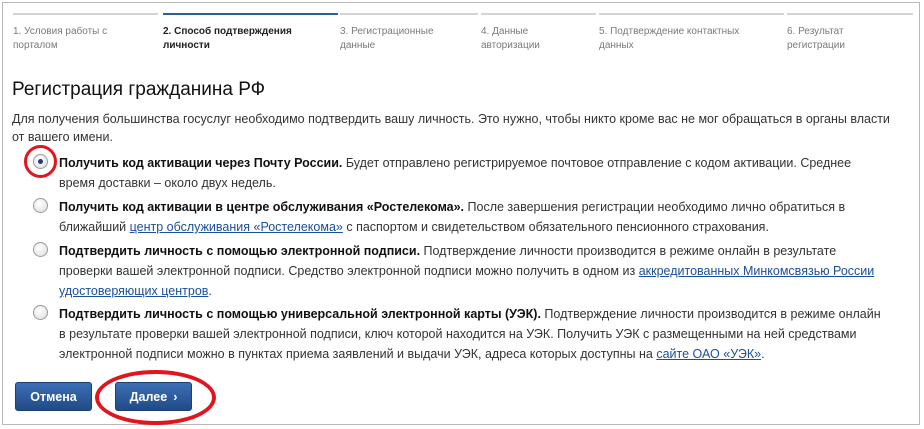 This screenshot has width=924, height=429. I want to click on step-3-line2: данные, so click(358, 45).